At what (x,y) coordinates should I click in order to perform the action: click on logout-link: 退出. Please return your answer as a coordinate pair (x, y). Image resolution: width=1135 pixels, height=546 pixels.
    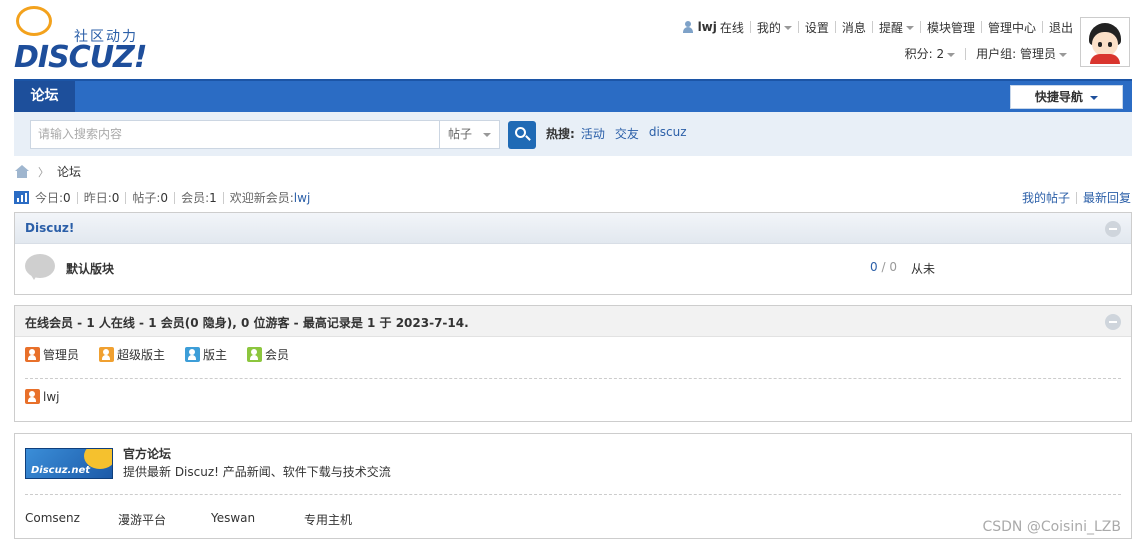
    Looking at the image, I should click on (1061, 27).